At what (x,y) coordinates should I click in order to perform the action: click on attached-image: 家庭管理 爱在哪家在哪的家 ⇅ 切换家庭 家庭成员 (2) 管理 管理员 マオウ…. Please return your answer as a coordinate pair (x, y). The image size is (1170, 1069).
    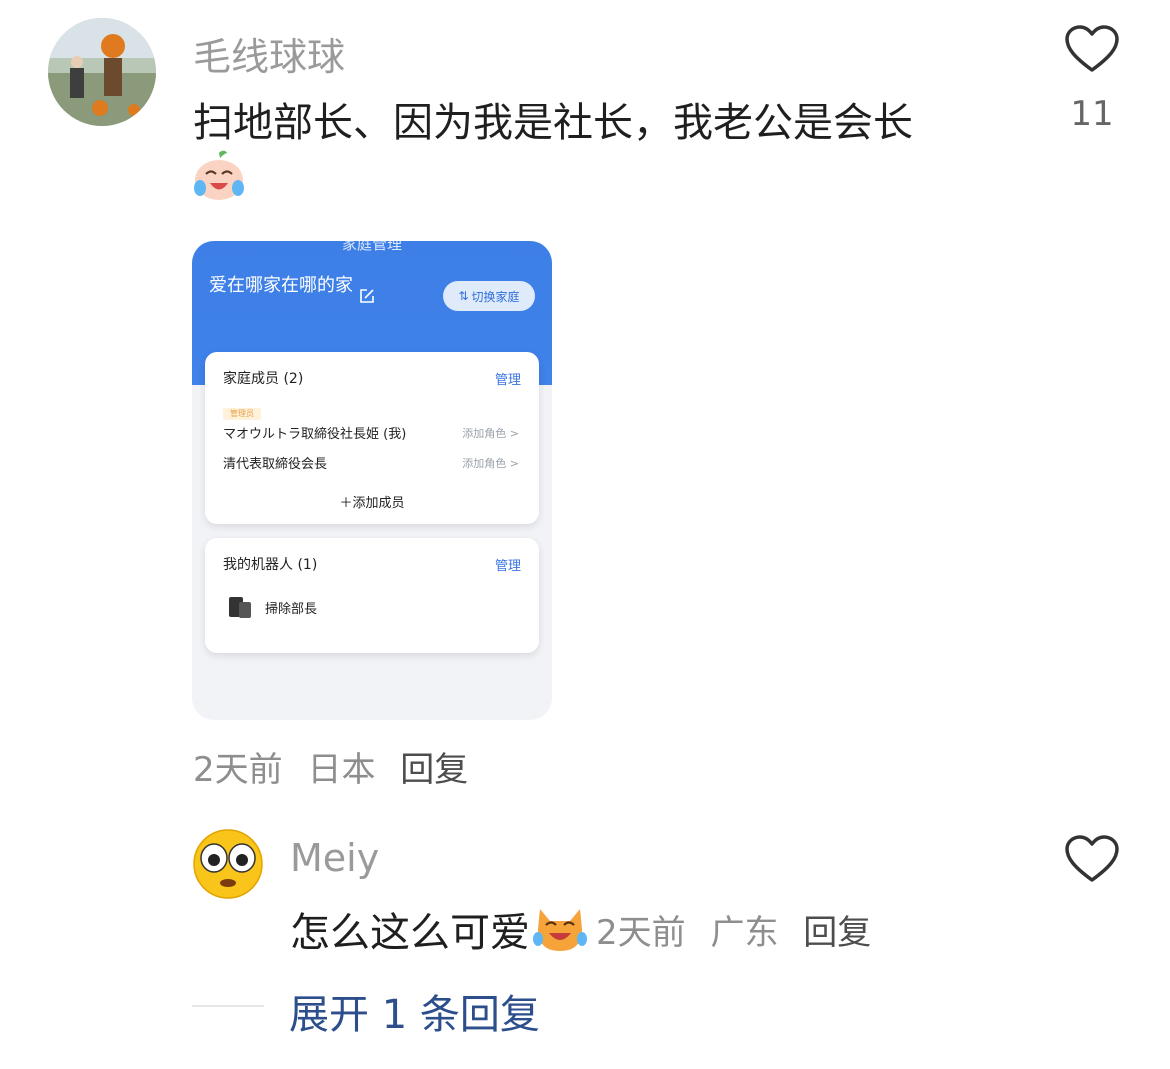
    Looking at the image, I should click on (372, 480).